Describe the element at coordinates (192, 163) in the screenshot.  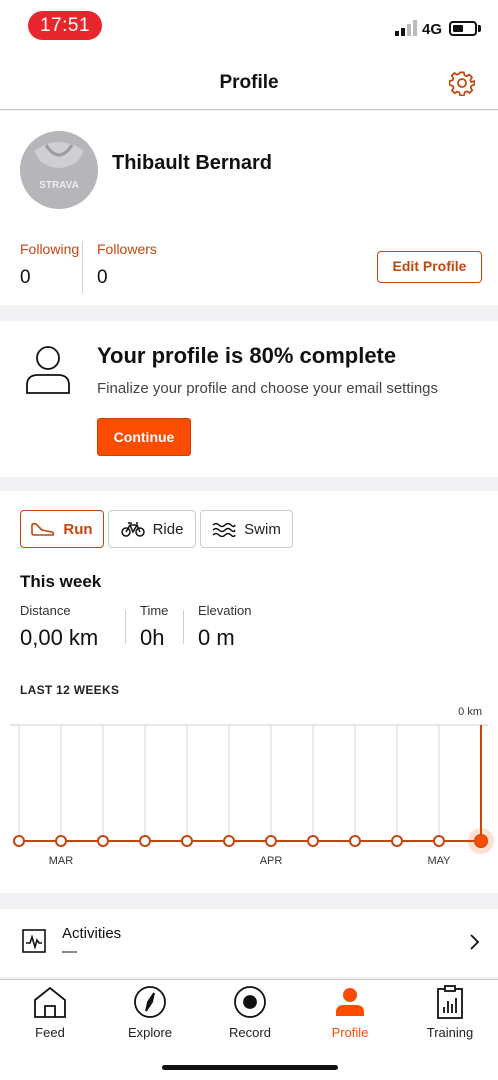
I see `athlete-name: Thibault Bernard` at that location.